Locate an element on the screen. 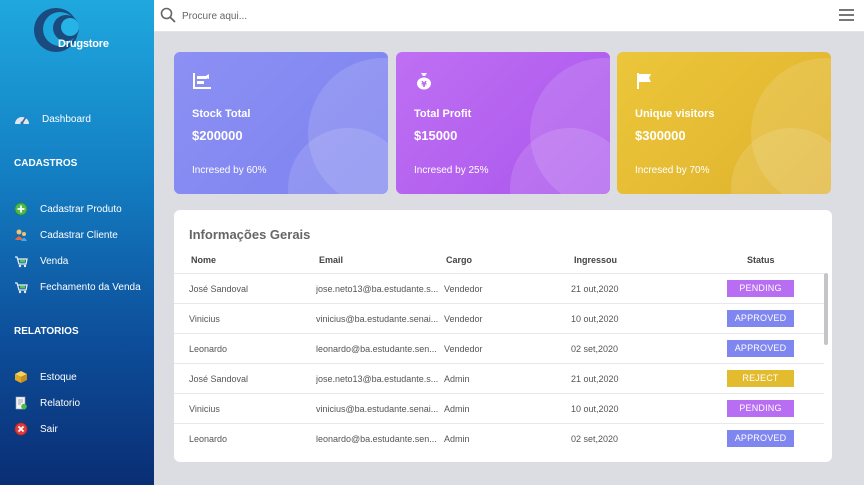  brand-name: Drugstore is located at coordinates (83, 44).